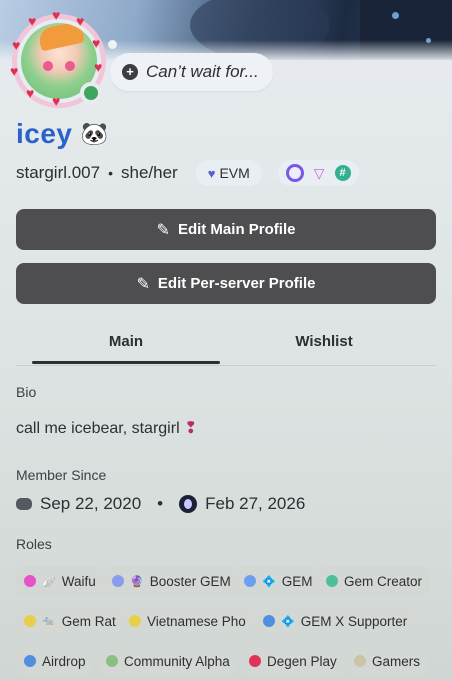 The height and width of the screenshot is (680, 452). I want to click on role-chip: 💠 GEM, so click(278, 581).